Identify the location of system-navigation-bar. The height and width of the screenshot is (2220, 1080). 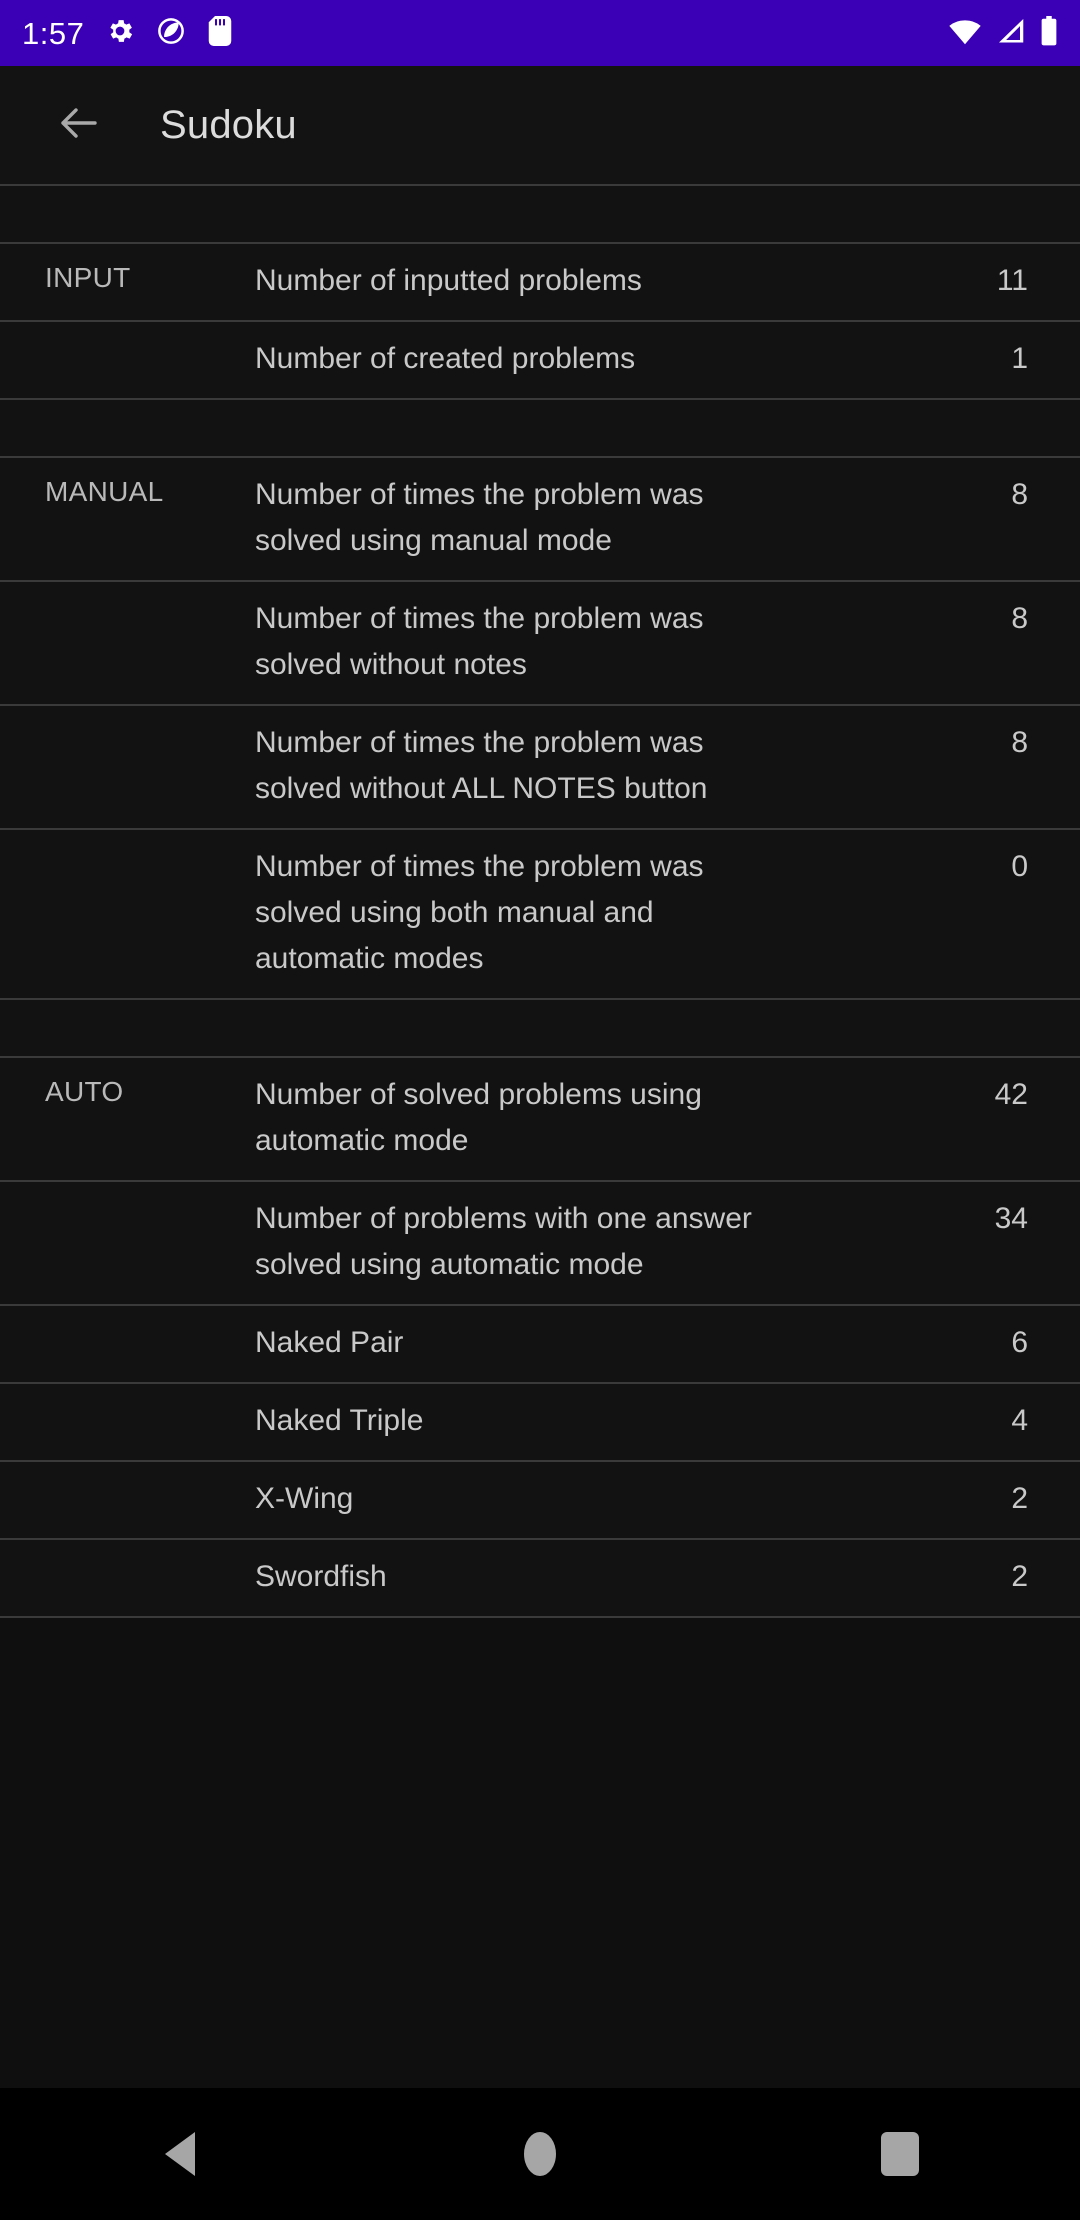
(540, 2154).